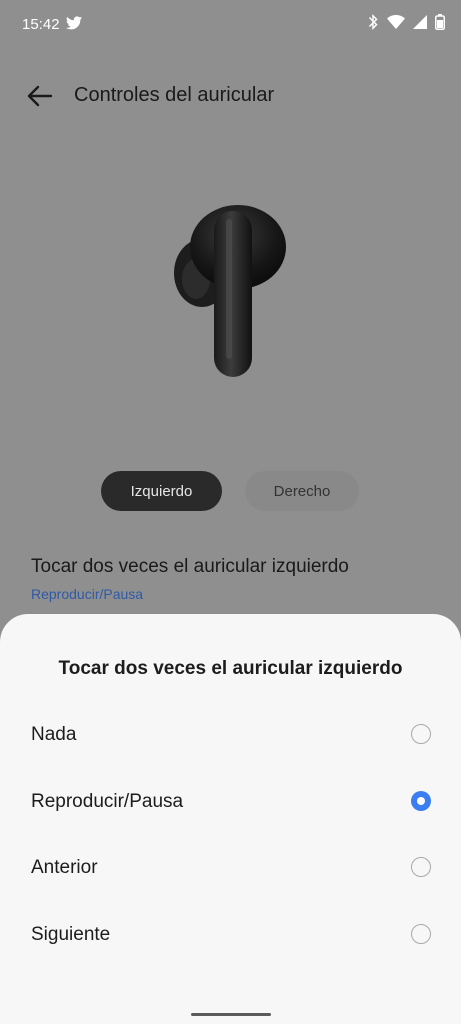  Describe the element at coordinates (41, 24) in the screenshot. I see `status-time: 15:42` at that location.